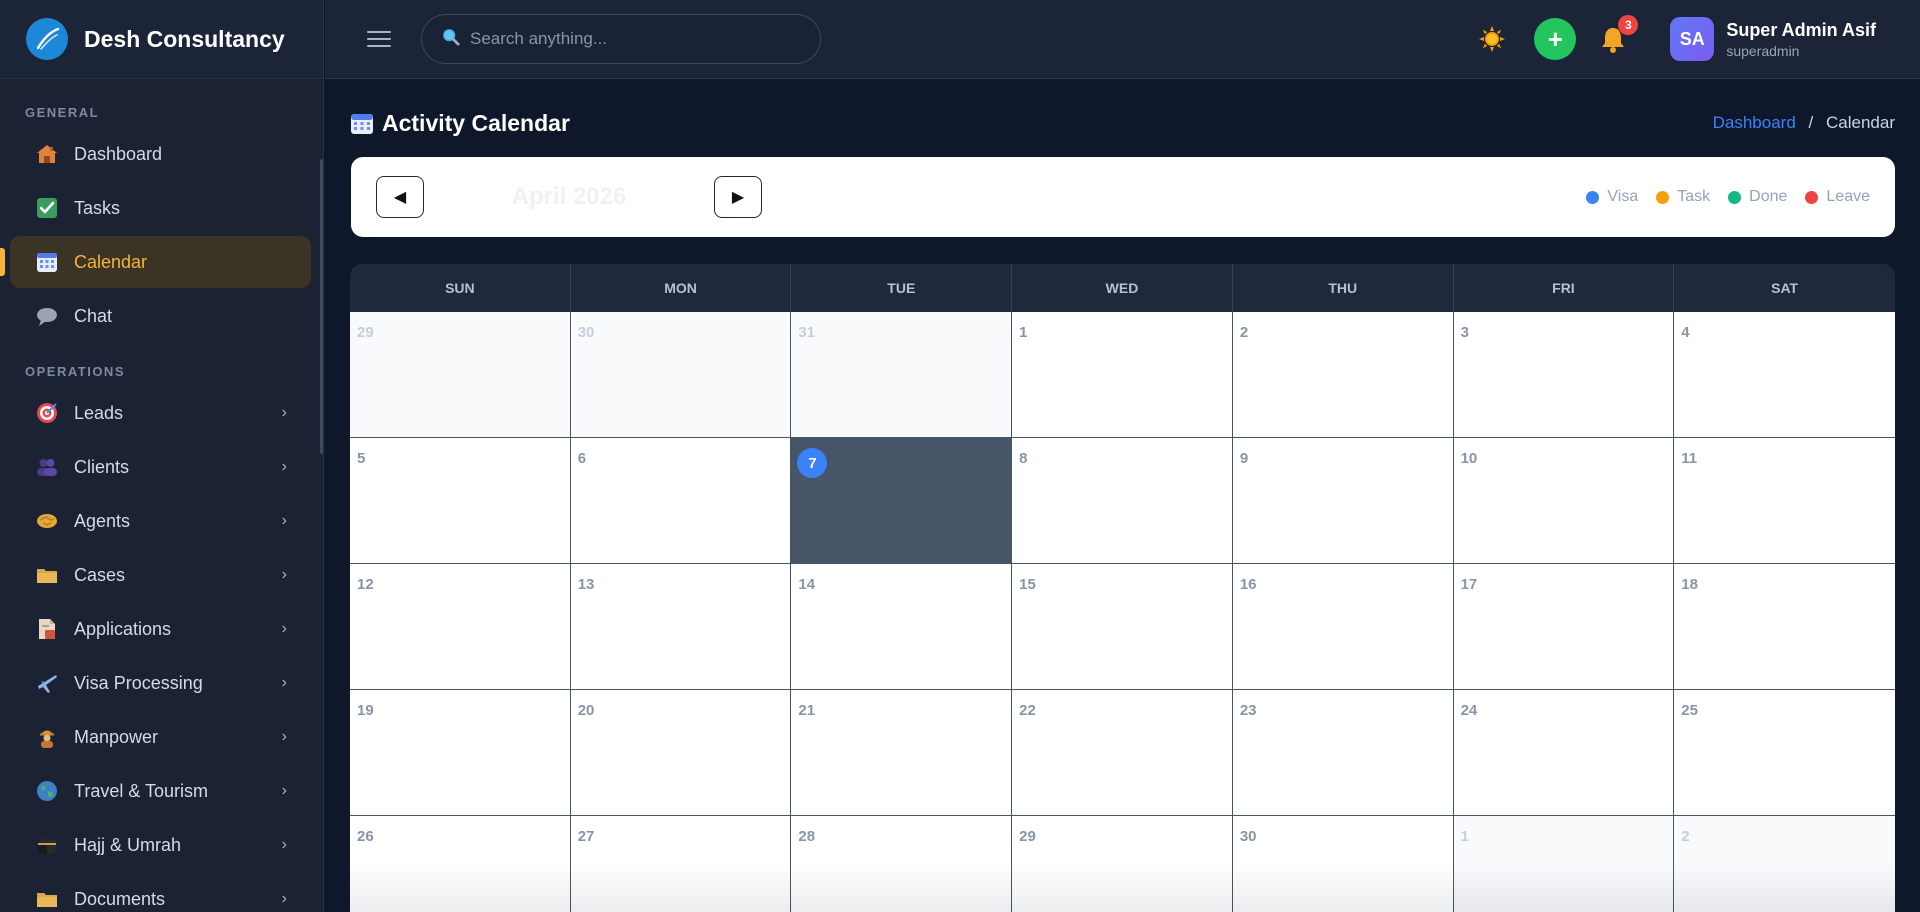 This screenshot has height=912, width=1920. Describe the element at coordinates (160, 154) in the screenshot. I see `sidebar-item-dashboard: Dashboard` at that location.